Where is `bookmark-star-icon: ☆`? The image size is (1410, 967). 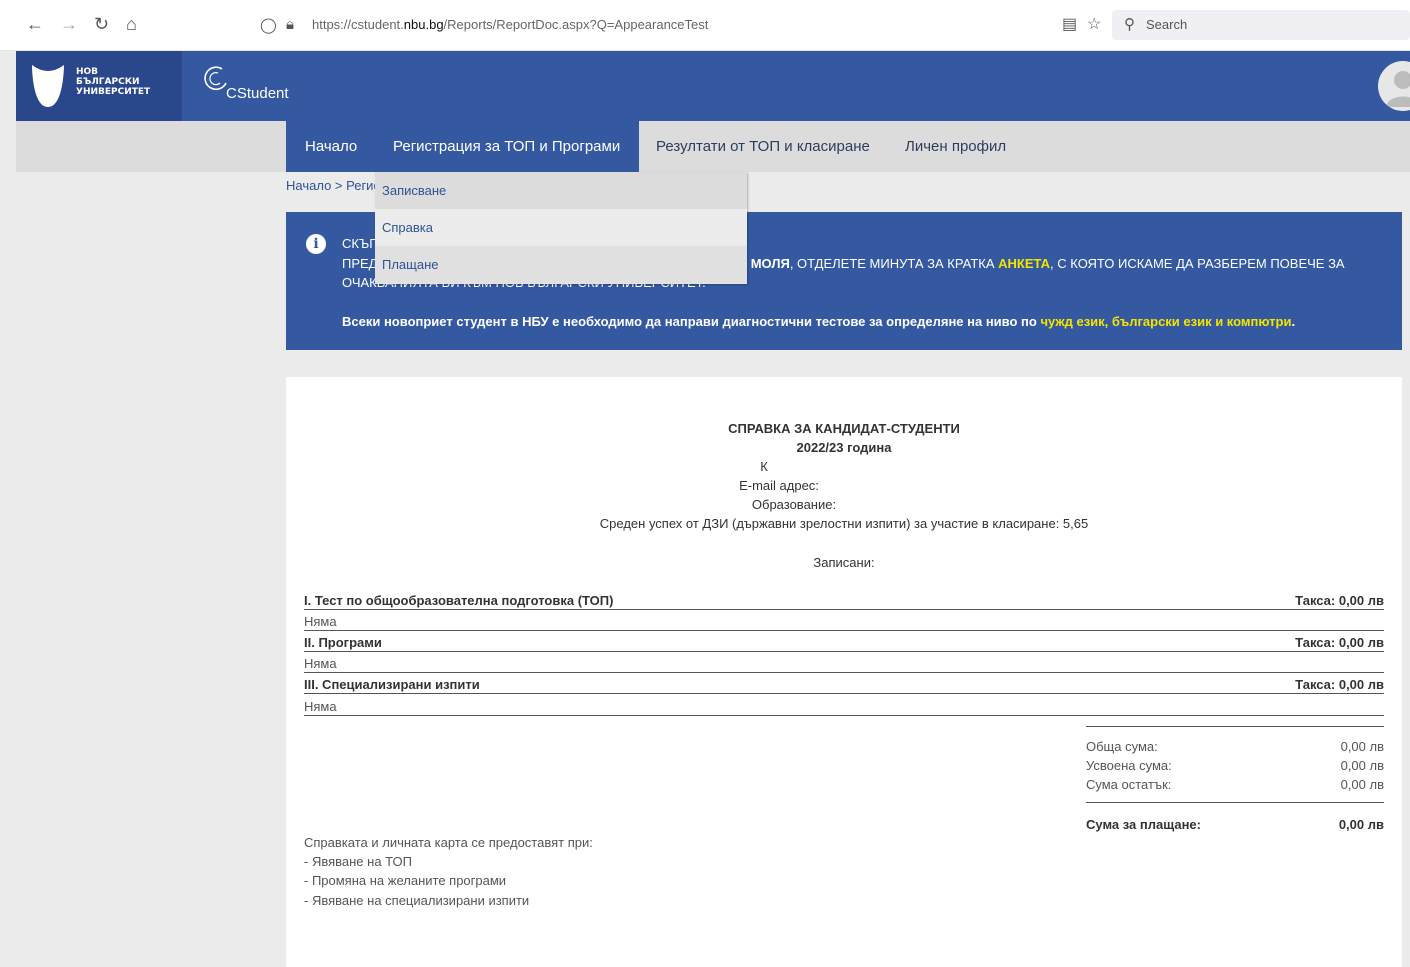
bookmark-star-icon: ☆ is located at coordinates (1094, 24).